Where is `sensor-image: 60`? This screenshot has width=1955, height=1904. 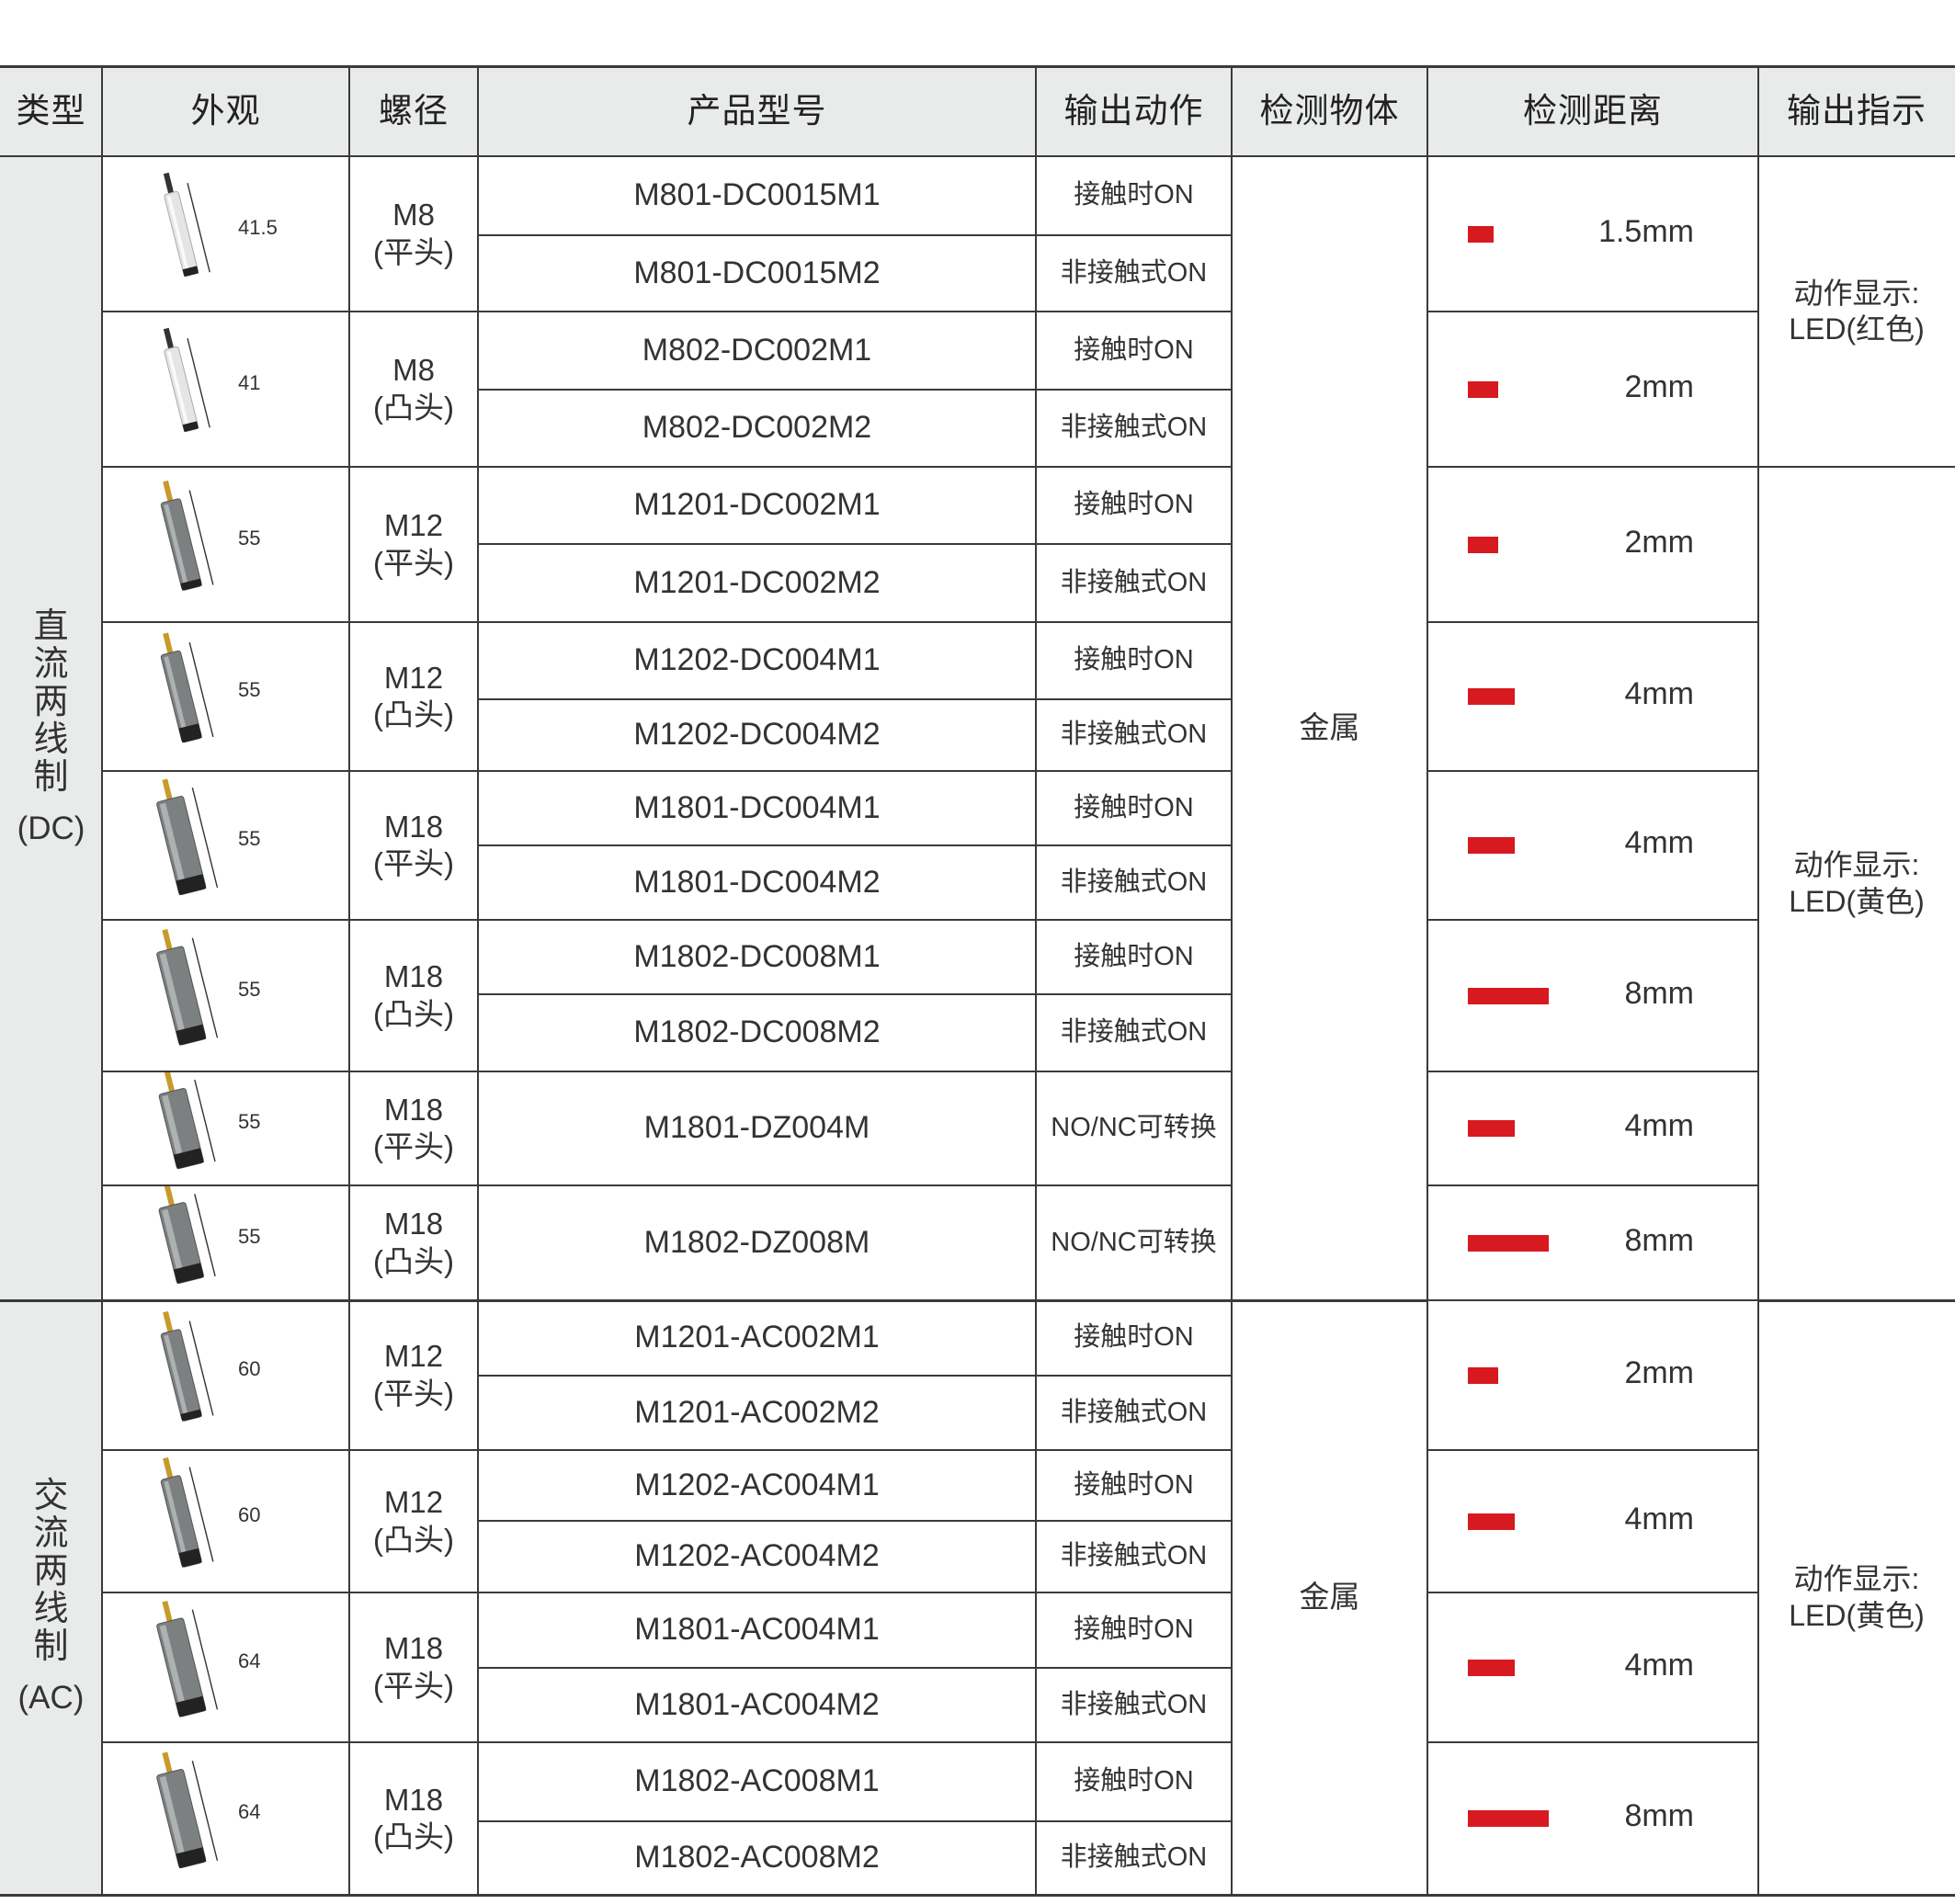 sensor-image: 60 is located at coordinates (222, 1521).